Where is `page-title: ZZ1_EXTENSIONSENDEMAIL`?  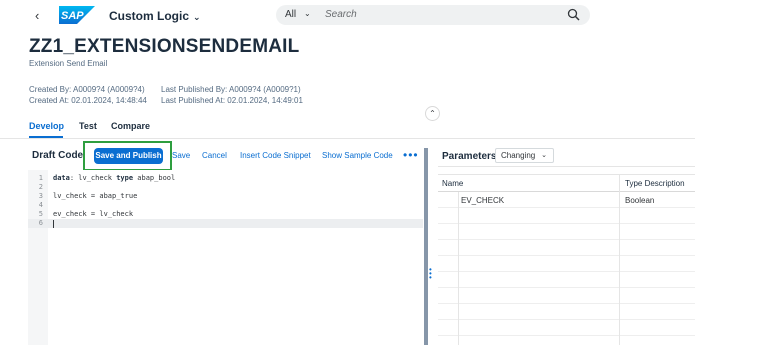
page-title: ZZ1_EXTENSIONSENDEMAIL is located at coordinates (164, 46).